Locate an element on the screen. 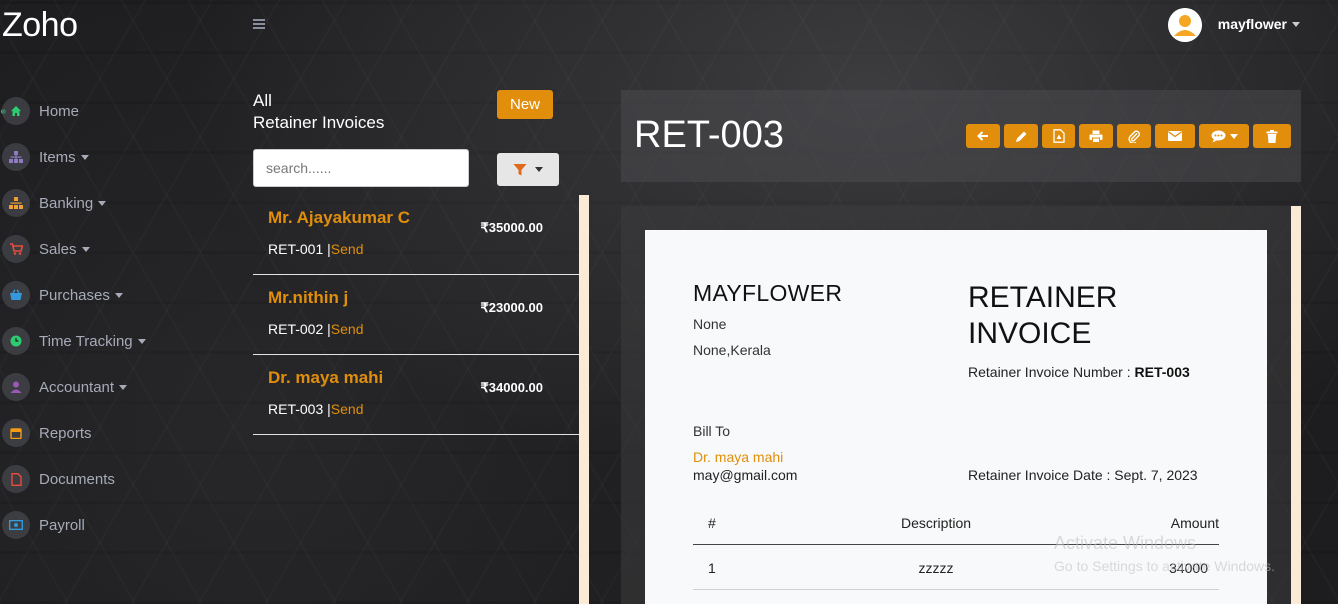 This screenshot has height=604, width=1338. list-item: Mr.nithin j RET-002 |Send ₹23000.00 is located at coordinates (416, 315).